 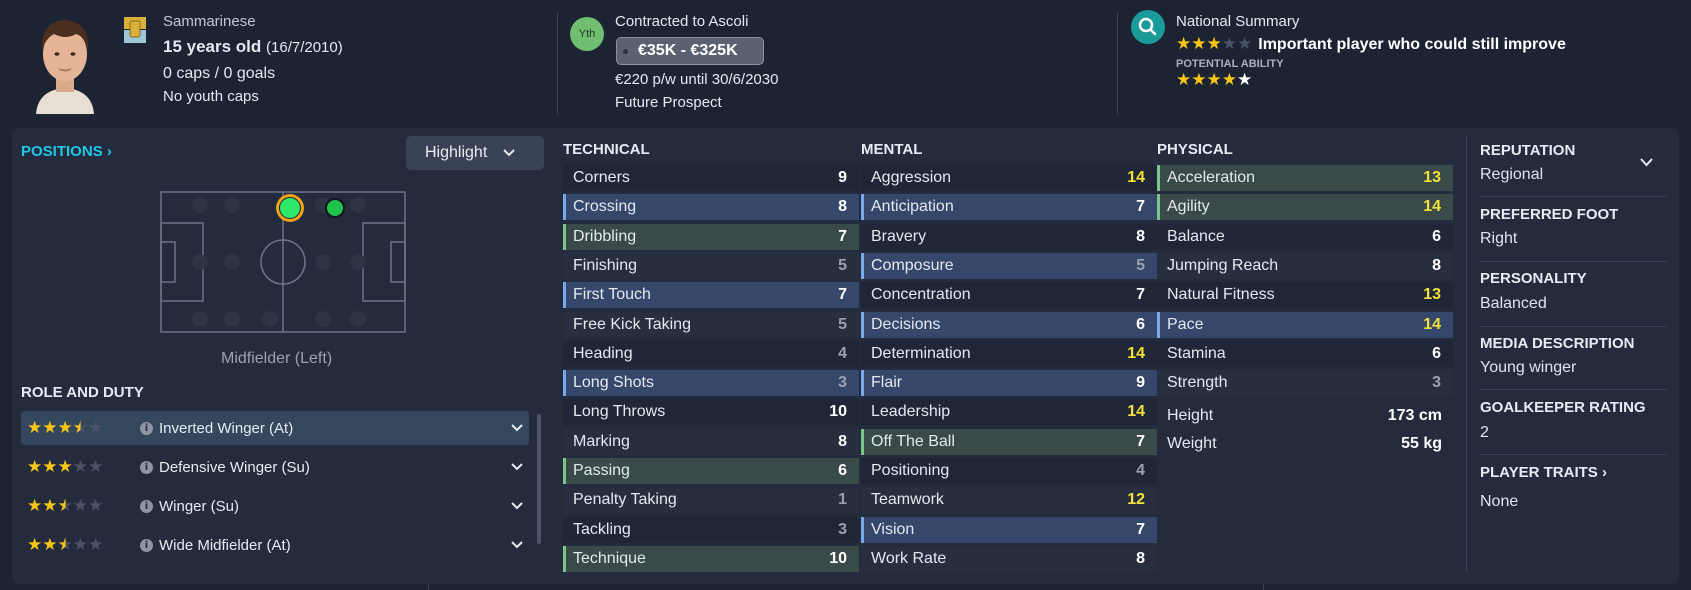 What do you see at coordinates (1009, 558) in the screenshot?
I see `attribute-row-work-rate: Work Rate 8` at bounding box center [1009, 558].